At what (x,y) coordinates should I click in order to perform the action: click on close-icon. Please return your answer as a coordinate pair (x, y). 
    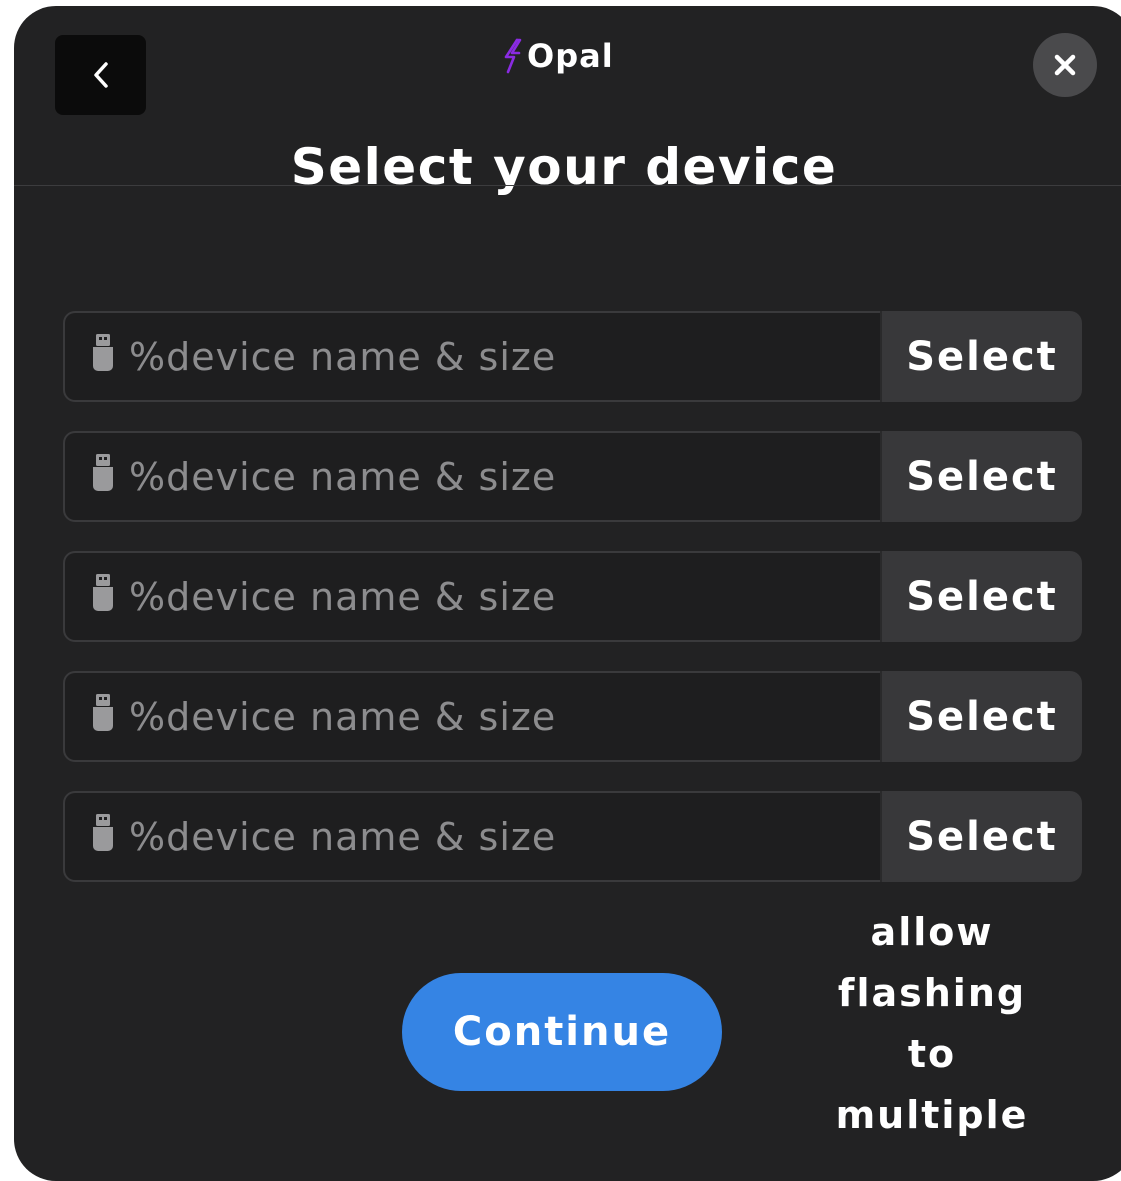
    Looking at the image, I should click on (1065, 65).